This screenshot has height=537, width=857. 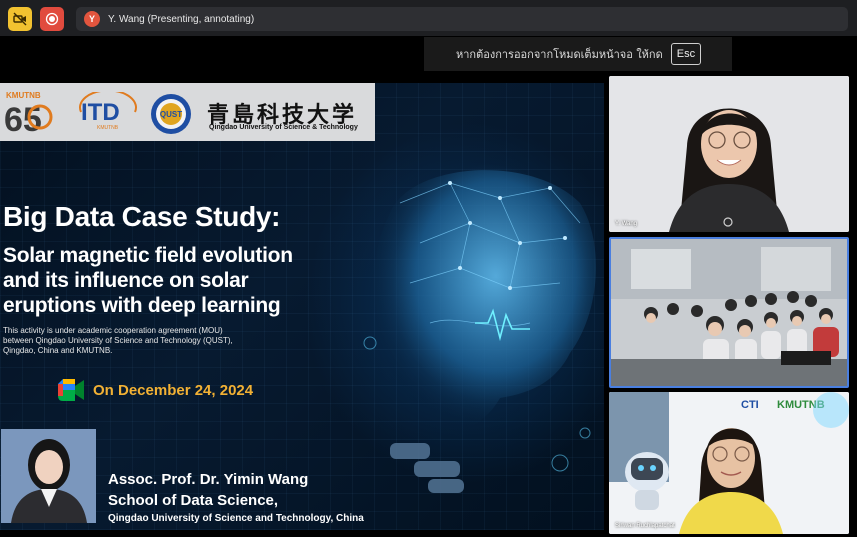 I want to click on record-icon, so click(x=52, y=19).